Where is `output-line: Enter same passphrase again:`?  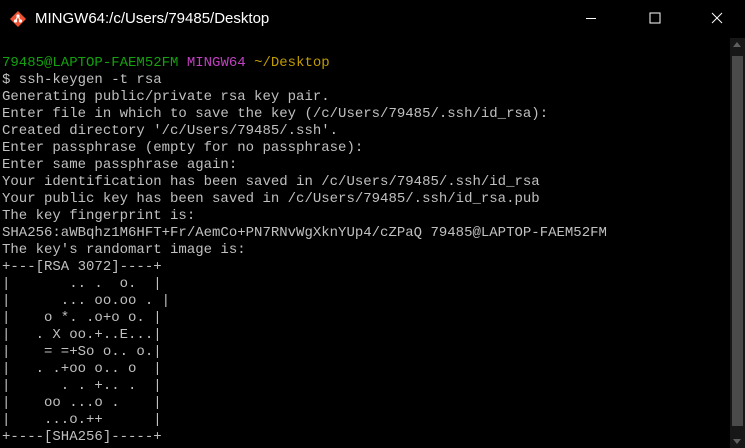 output-line: Enter same passphrase again: is located at coordinates (120, 165).